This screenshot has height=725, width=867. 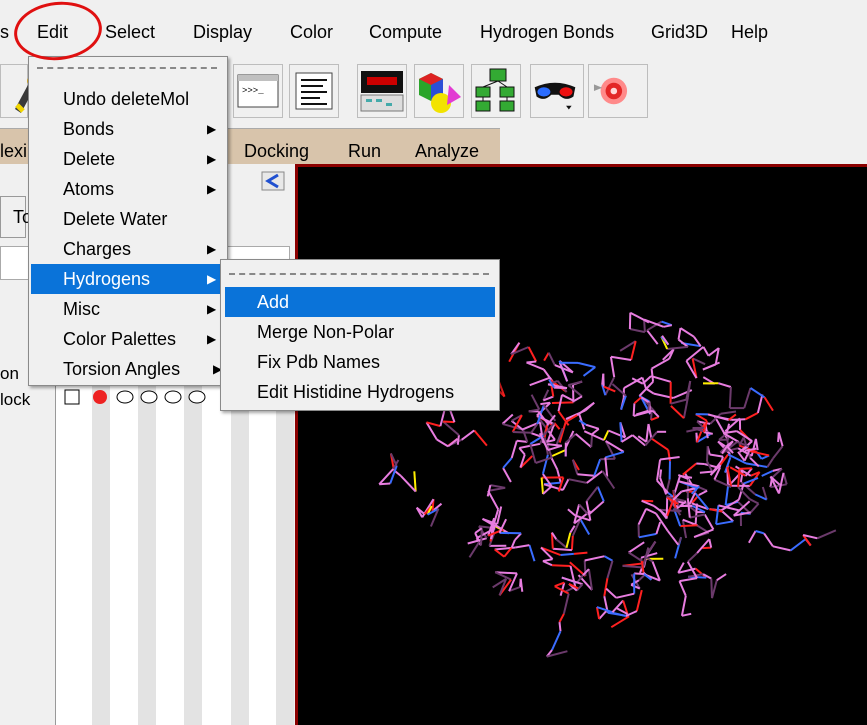 I want to click on menu-compute: Compute, so click(x=405, y=32).